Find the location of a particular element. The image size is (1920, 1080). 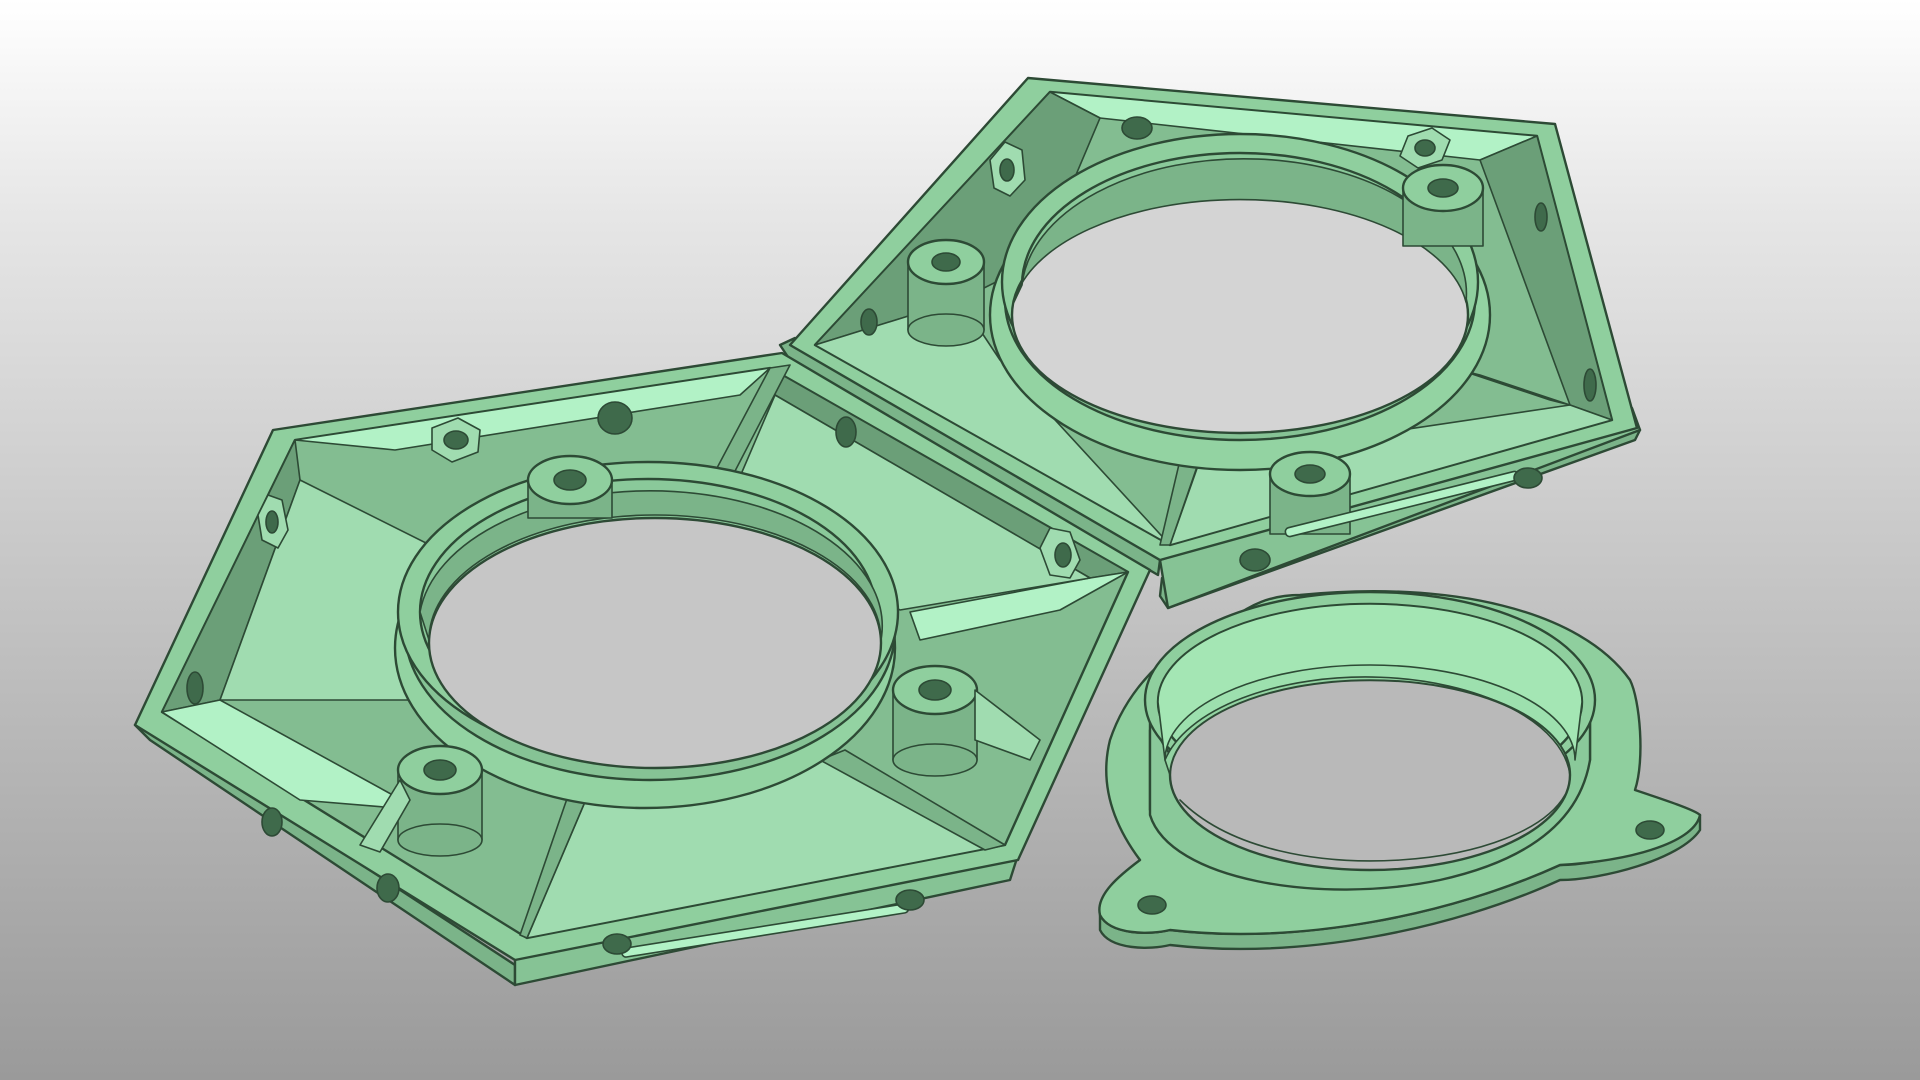

duct-hole is located at coordinates (1370, 775).